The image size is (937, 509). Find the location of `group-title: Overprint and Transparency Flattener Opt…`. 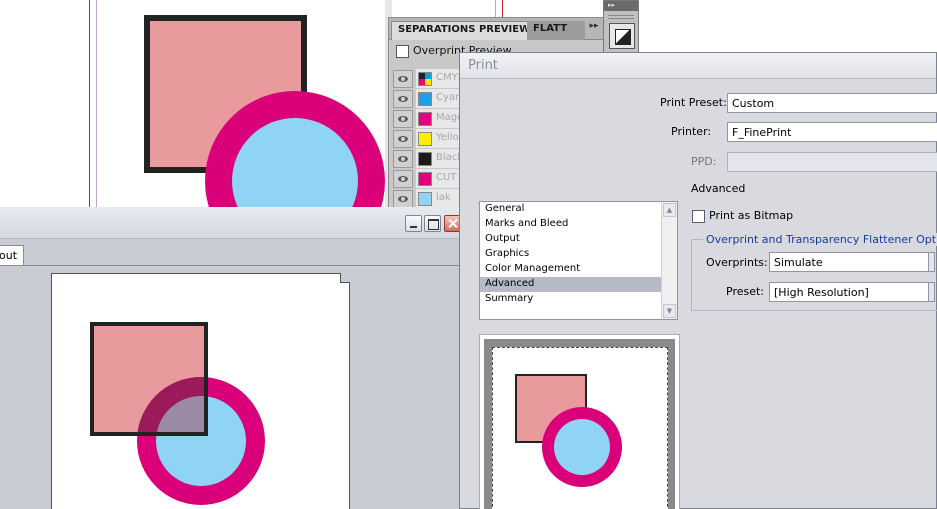

group-title: Overprint and Transparency Flattener Opt… is located at coordinates (820, 239).